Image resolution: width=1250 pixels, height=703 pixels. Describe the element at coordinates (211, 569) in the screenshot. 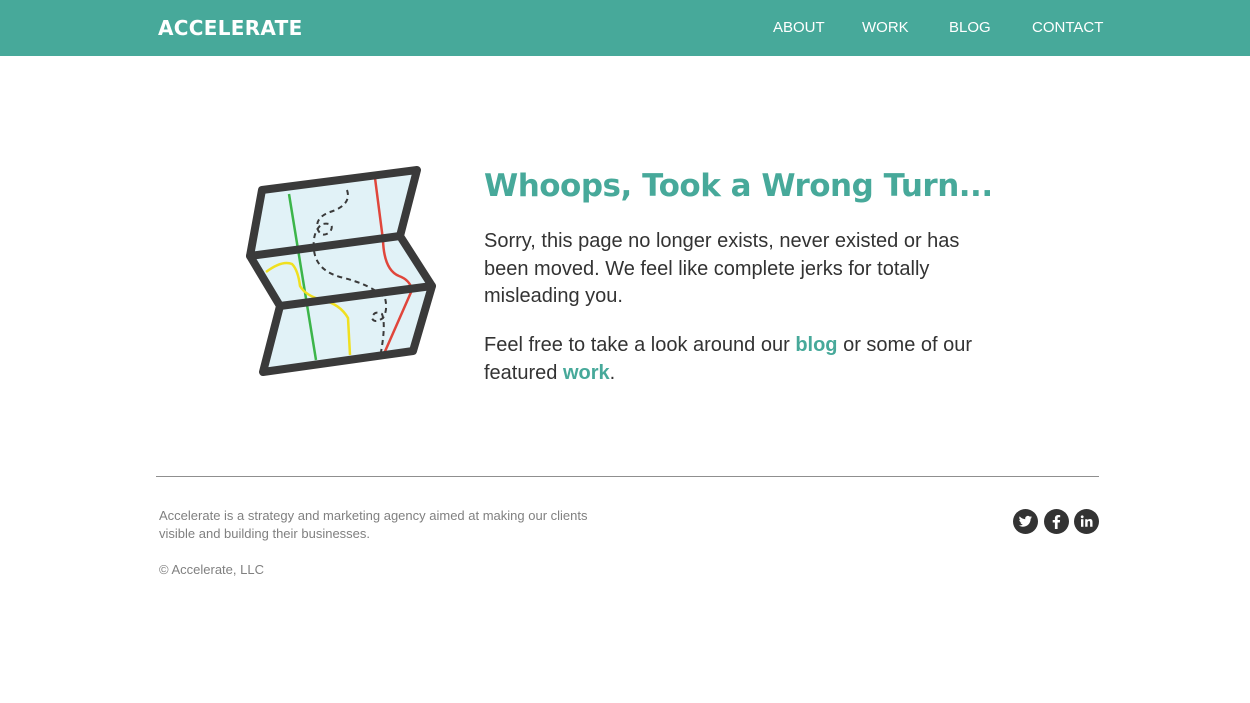

I see `copyright-text: © Accelerate, LLC` at that location.